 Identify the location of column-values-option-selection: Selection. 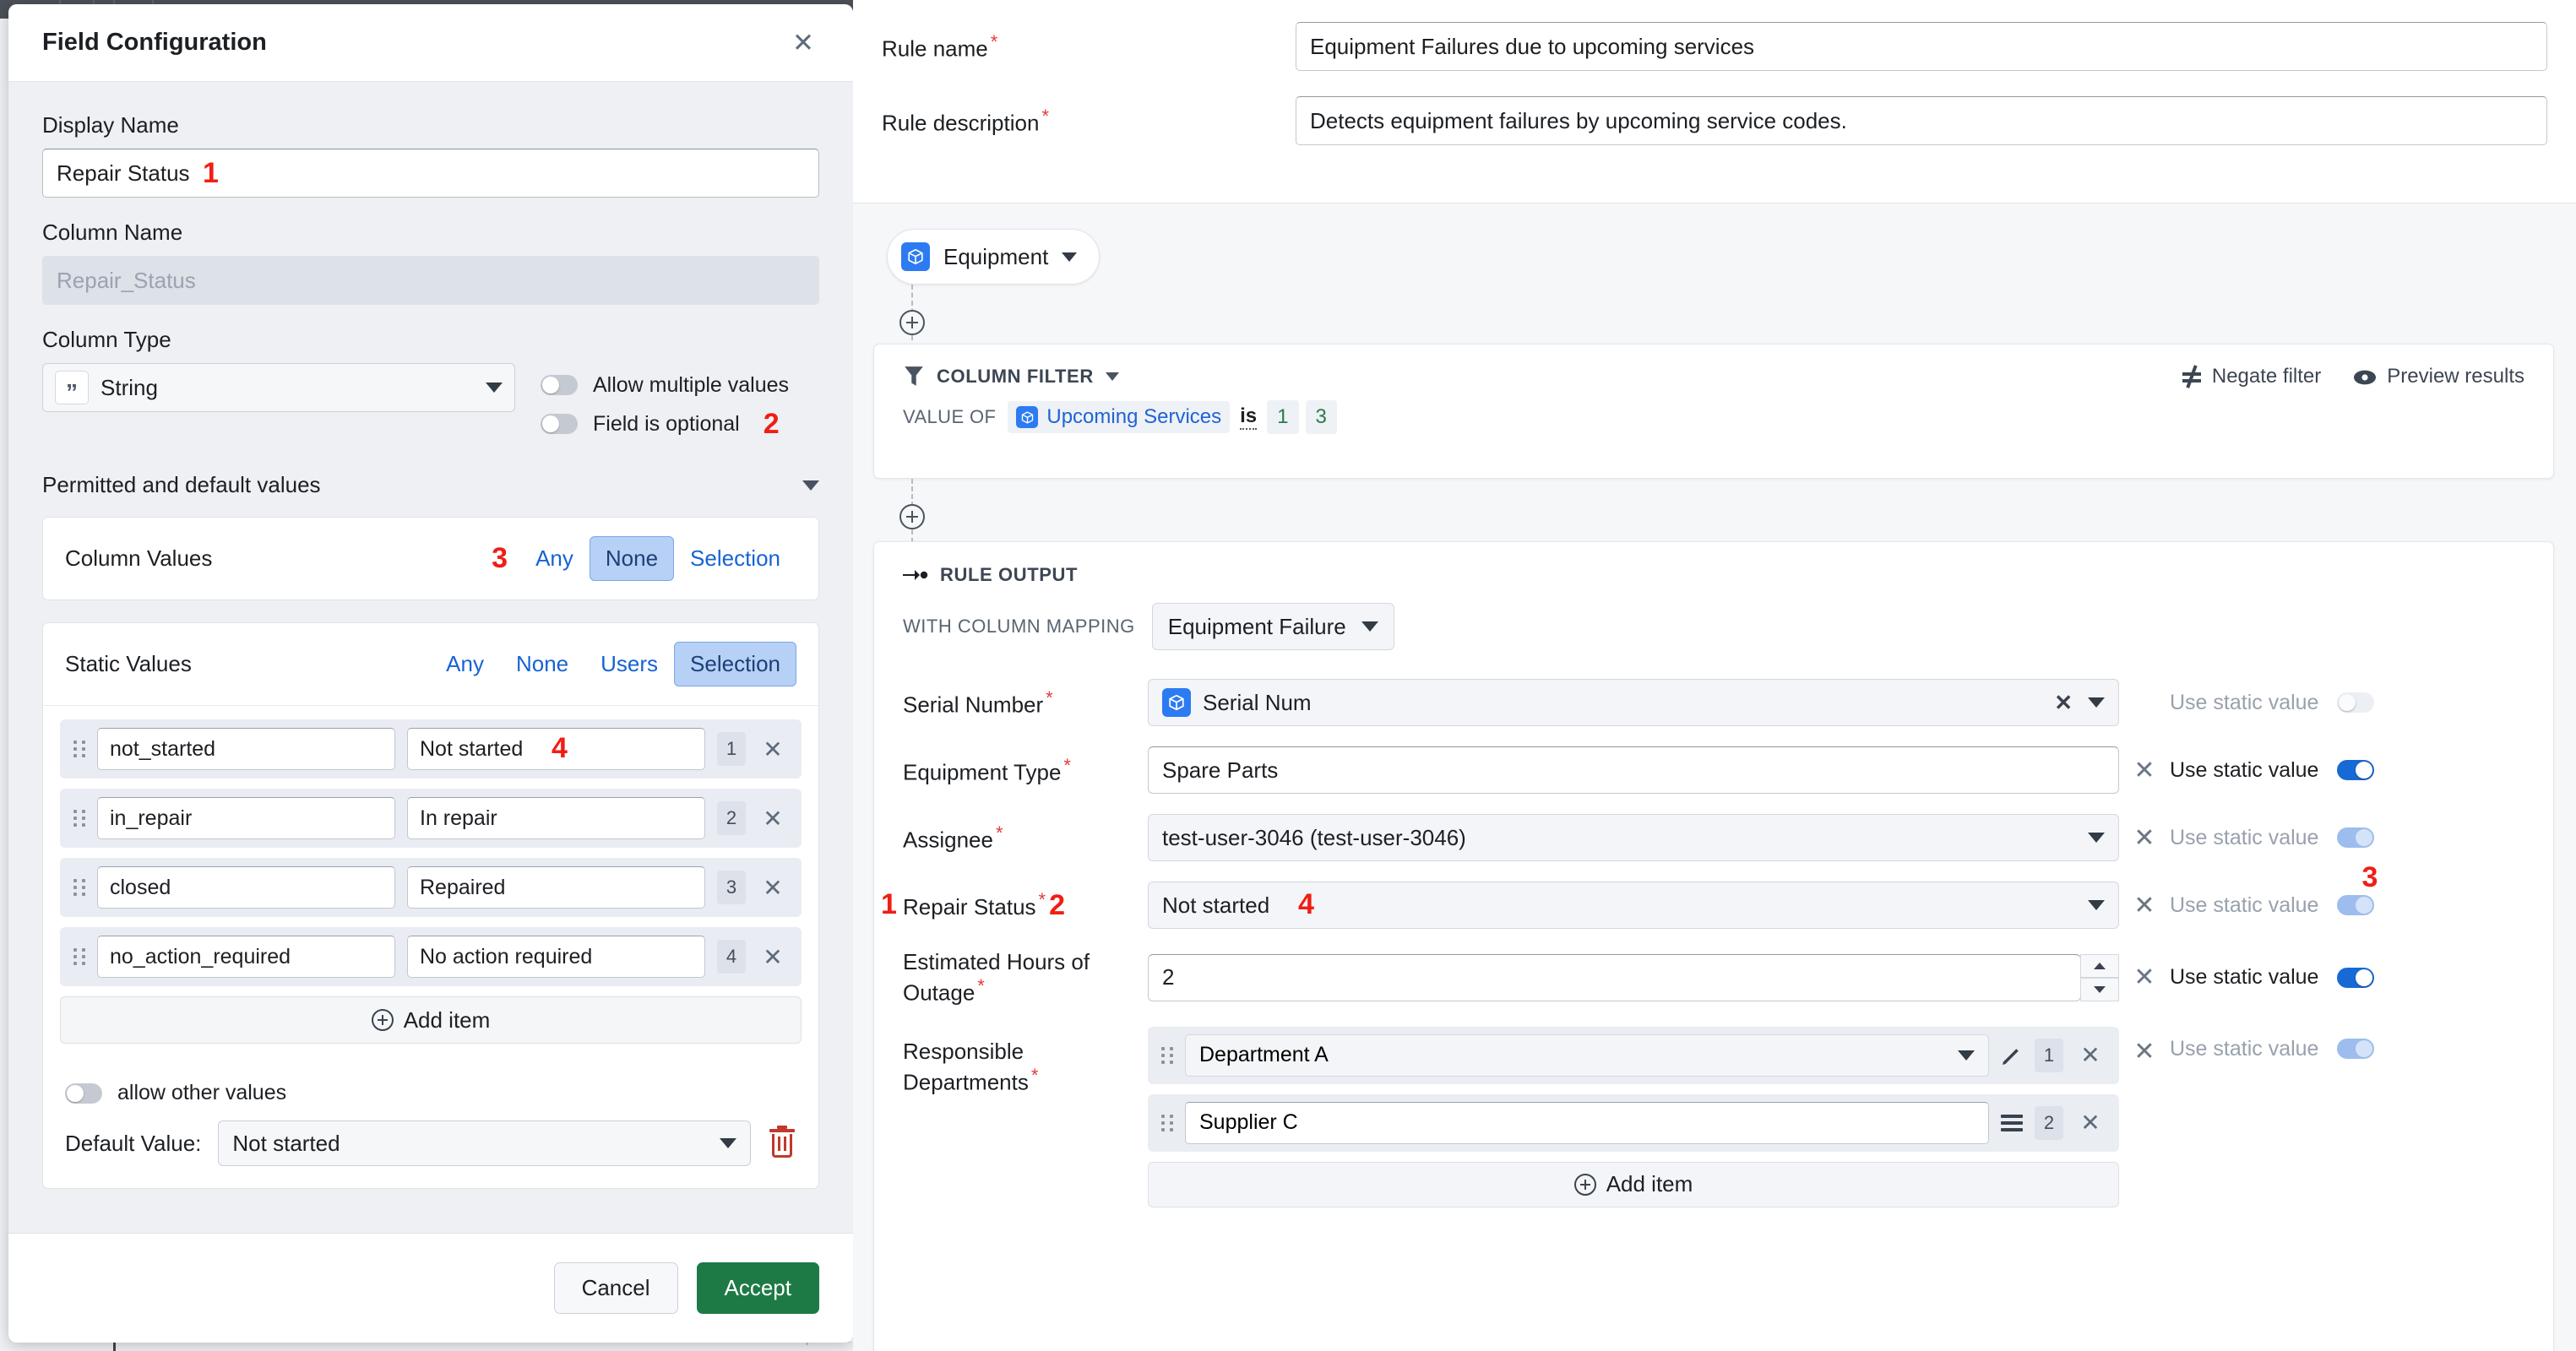
(735, 558).